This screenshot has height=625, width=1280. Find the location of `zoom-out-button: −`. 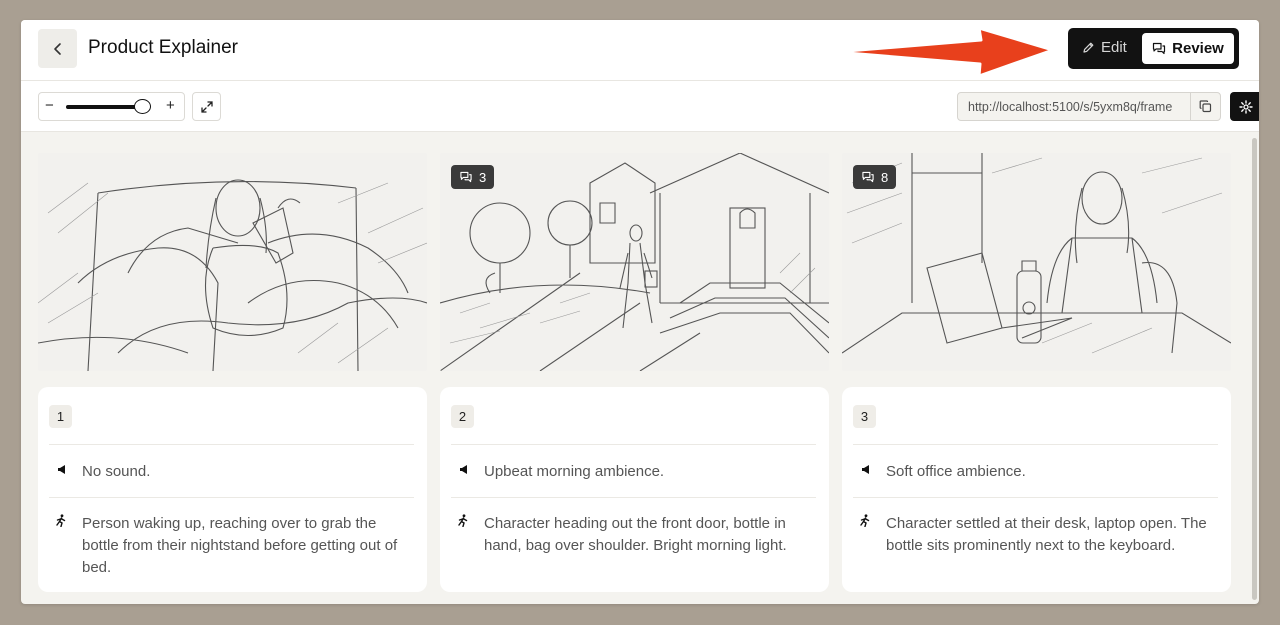

zoom-out-button: − is located at coordinates (49, 105).